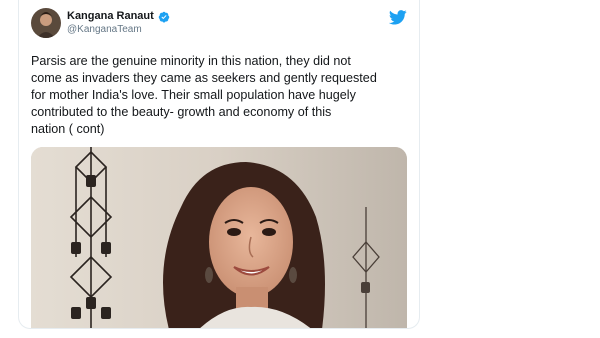  I want to click on verified-badge-icon, so click(164, 16).